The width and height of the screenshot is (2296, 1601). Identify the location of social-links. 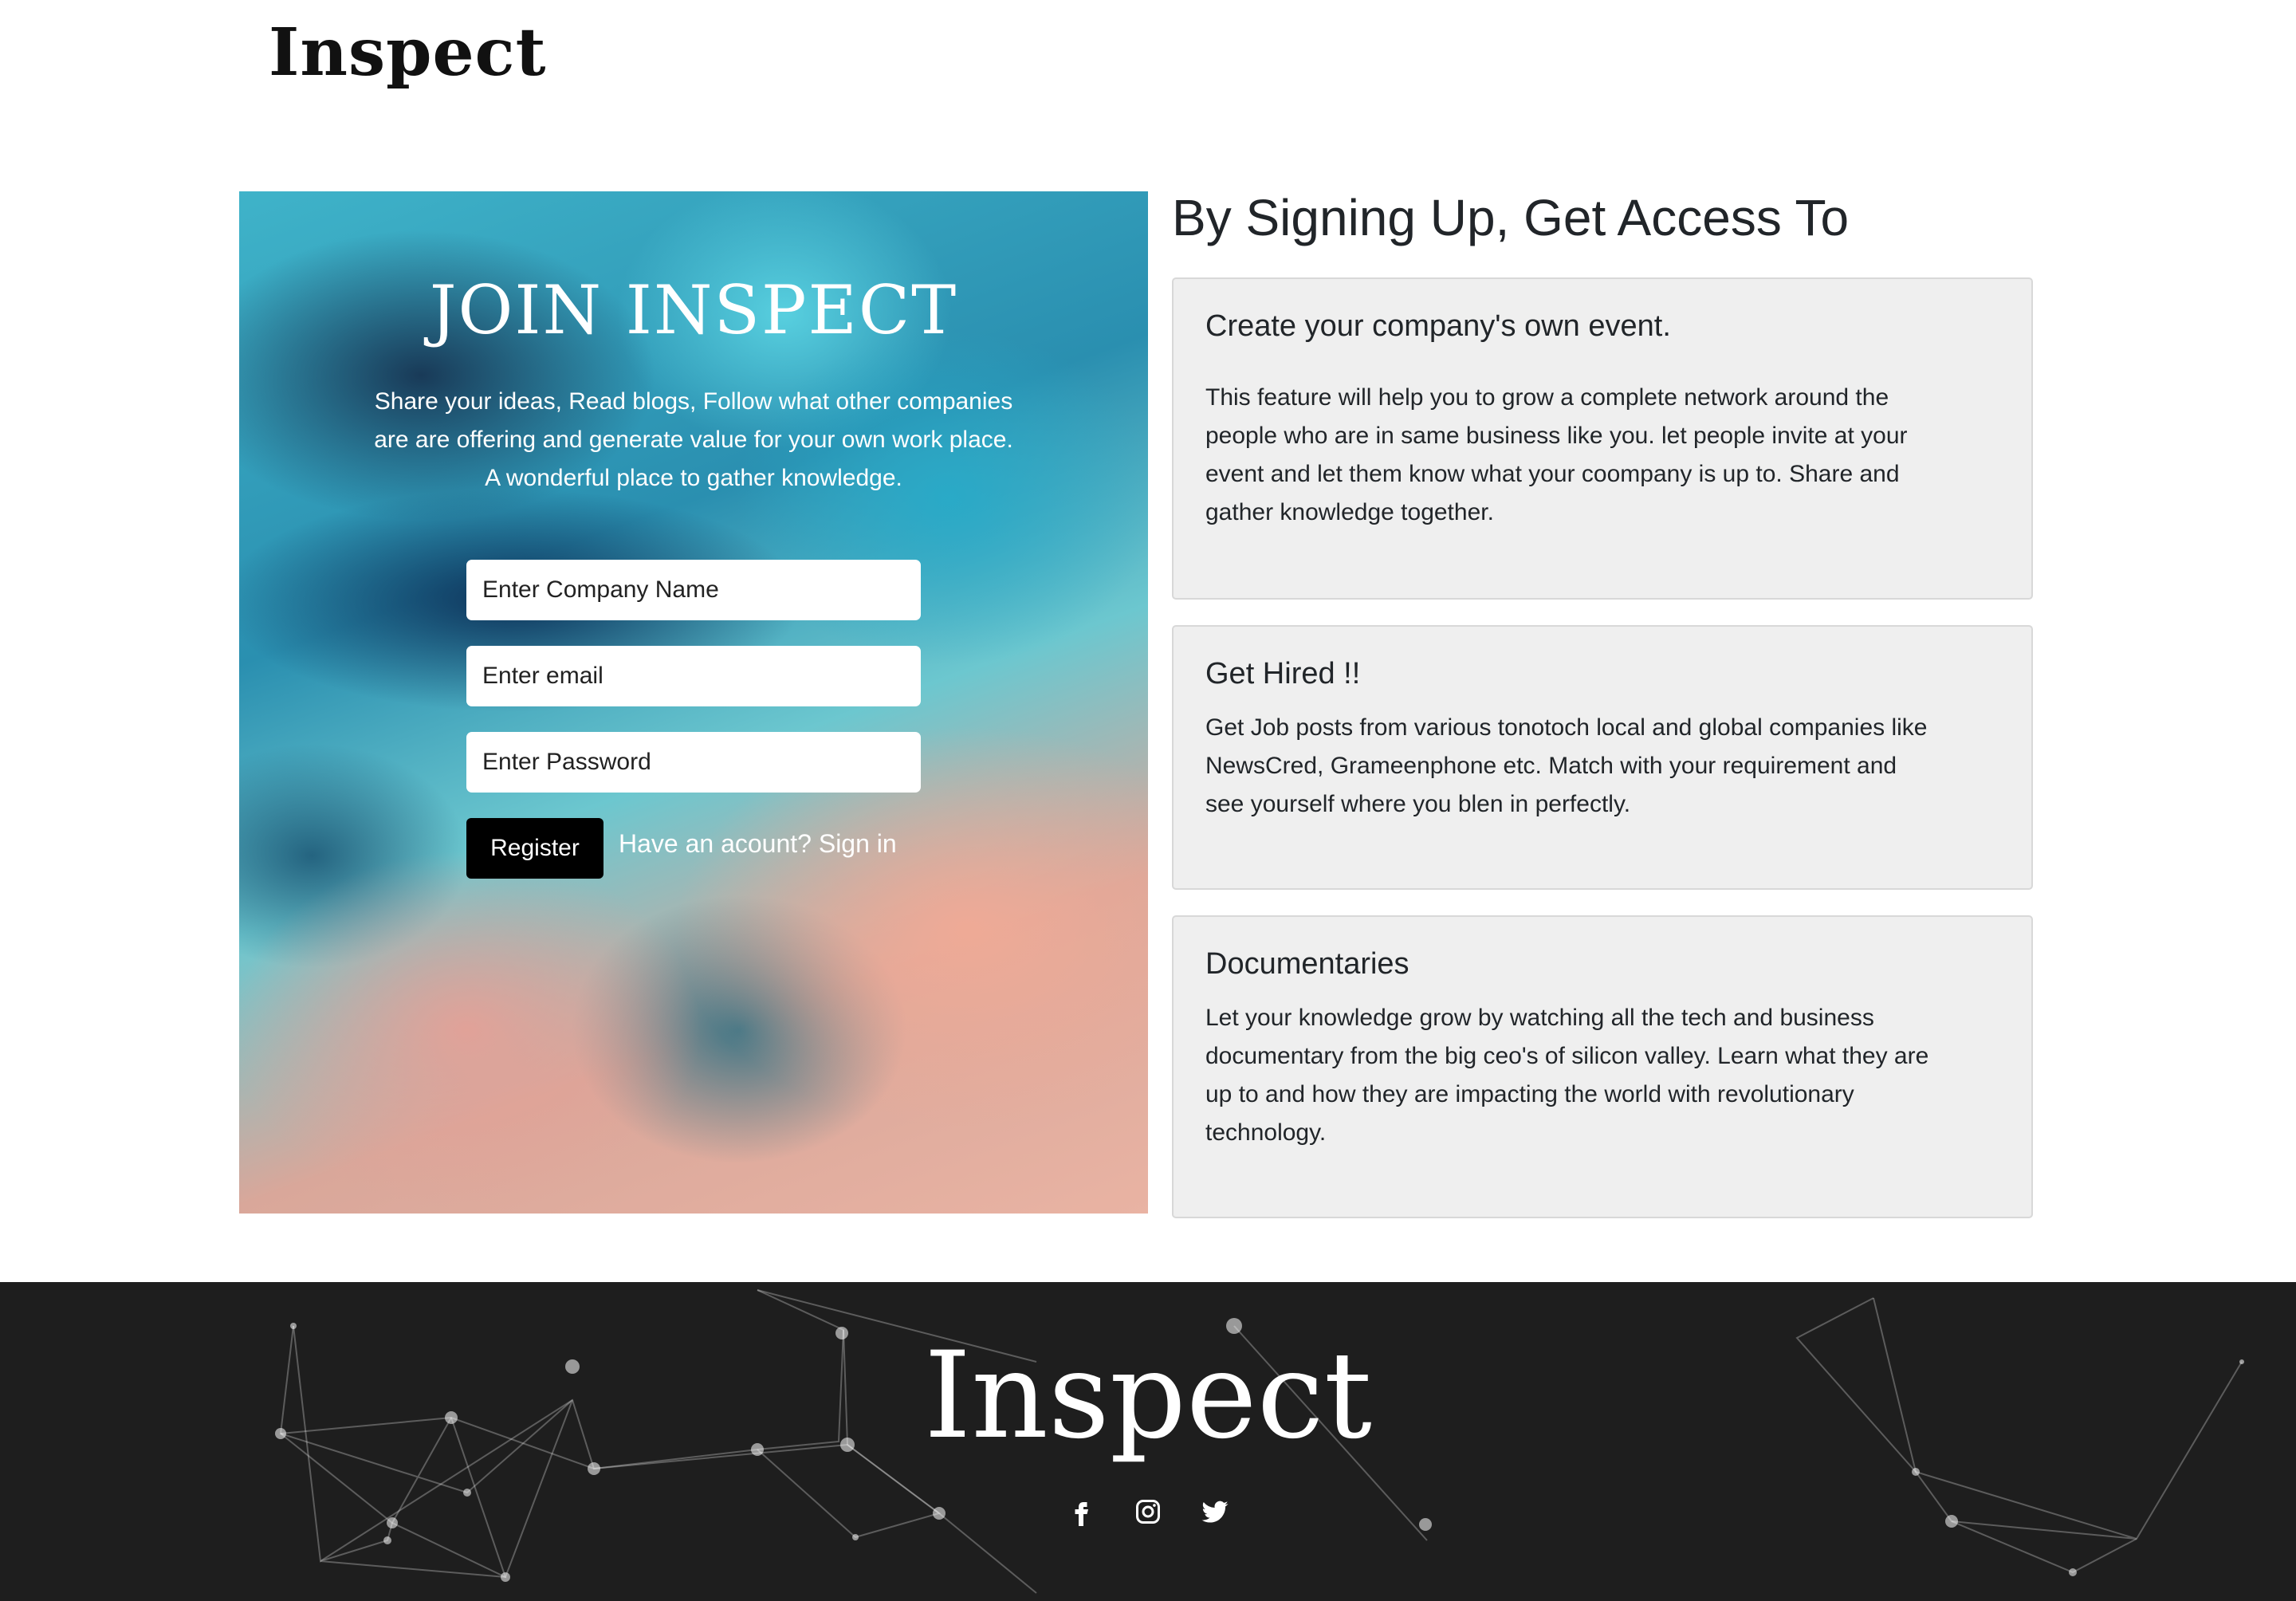
(1148, 1511).